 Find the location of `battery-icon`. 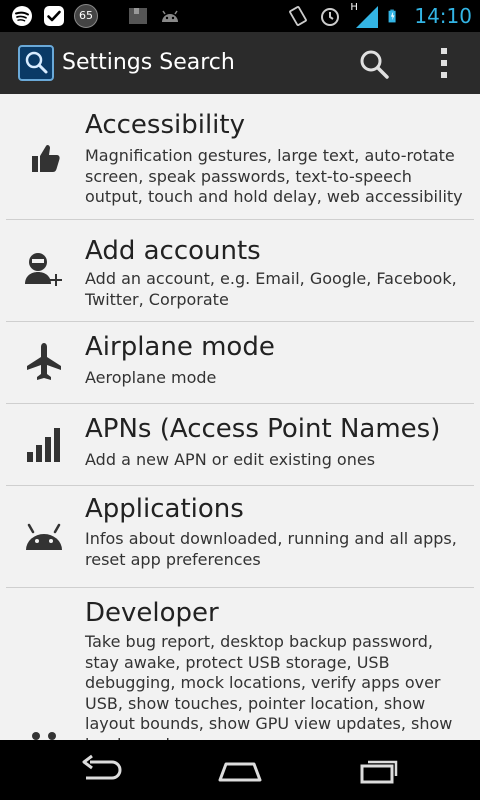

battery-icon is located at coordinates (392, 16).